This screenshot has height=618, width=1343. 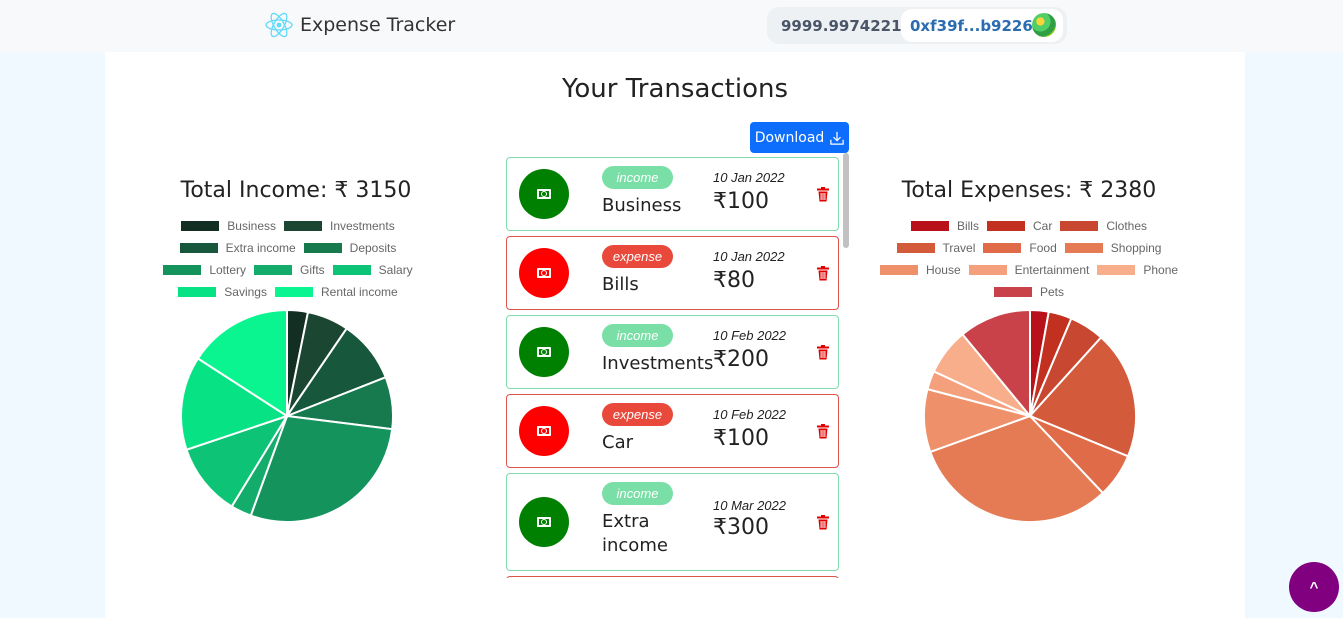 I want to click on scroll-to-top-button: ^, so click(x=1314, y=587).